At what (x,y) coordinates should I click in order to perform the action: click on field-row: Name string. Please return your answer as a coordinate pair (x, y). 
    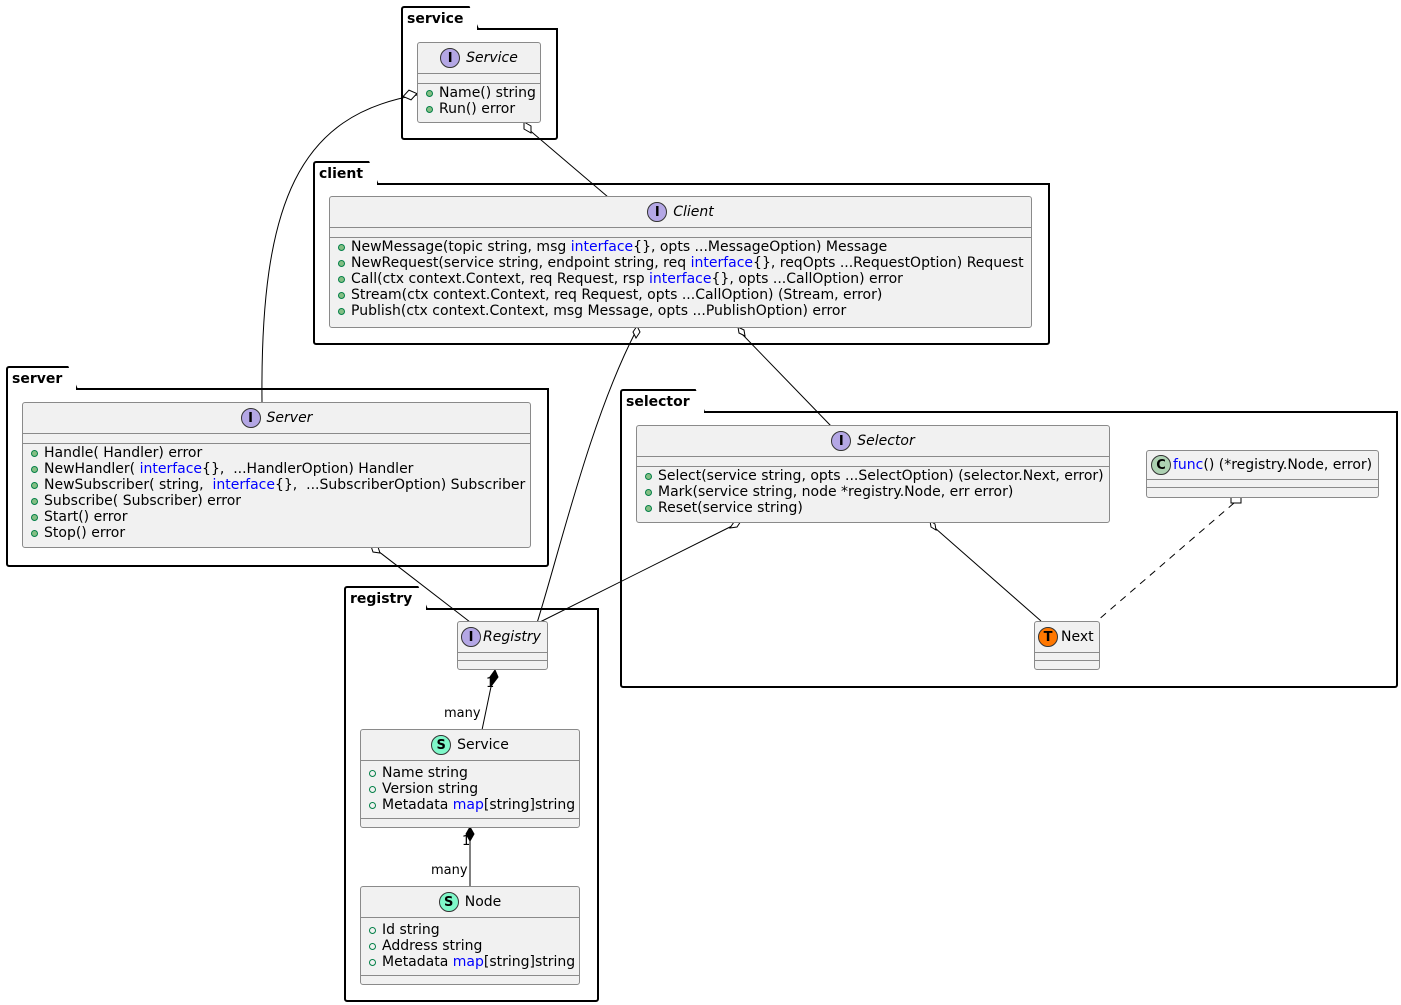
    Looking at the image, I should click on (471, 773).